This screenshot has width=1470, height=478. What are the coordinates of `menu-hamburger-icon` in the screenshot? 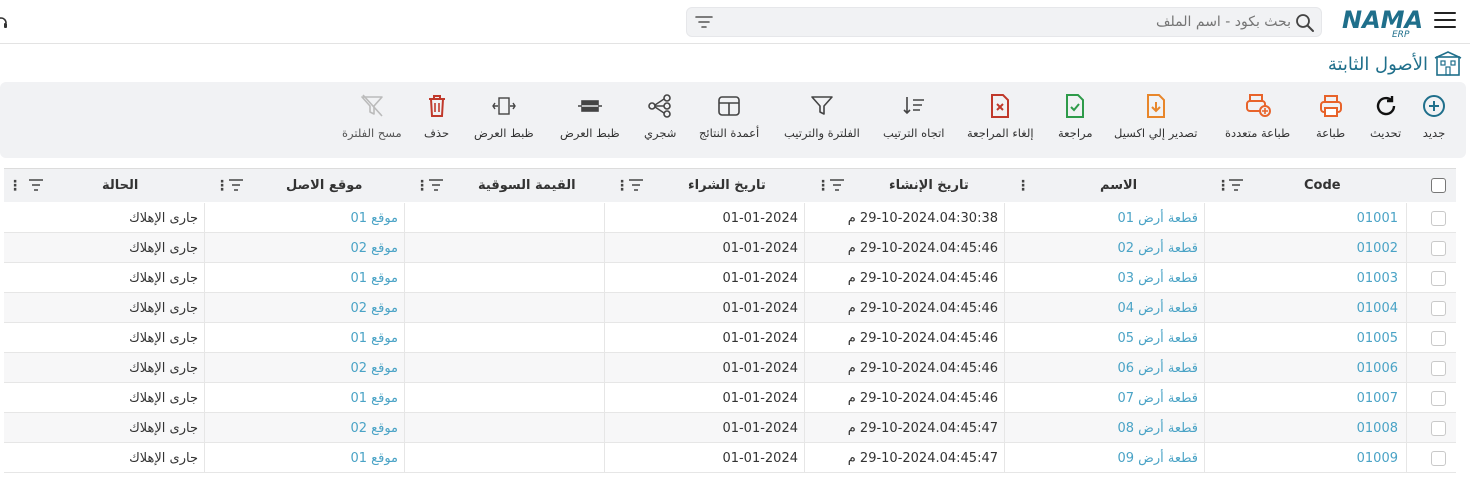 It's located at (1445, 21).